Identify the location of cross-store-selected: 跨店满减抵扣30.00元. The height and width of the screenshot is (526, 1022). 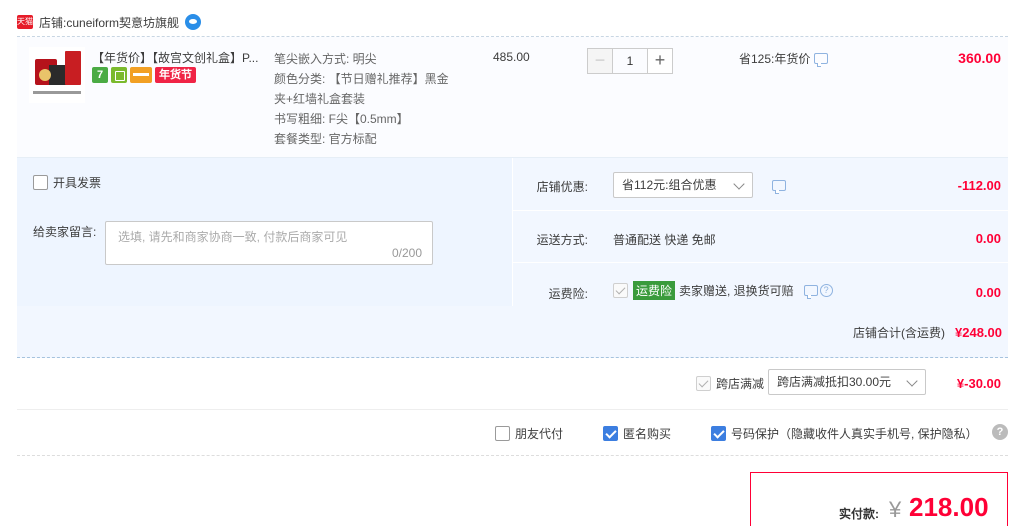
(834, 382).